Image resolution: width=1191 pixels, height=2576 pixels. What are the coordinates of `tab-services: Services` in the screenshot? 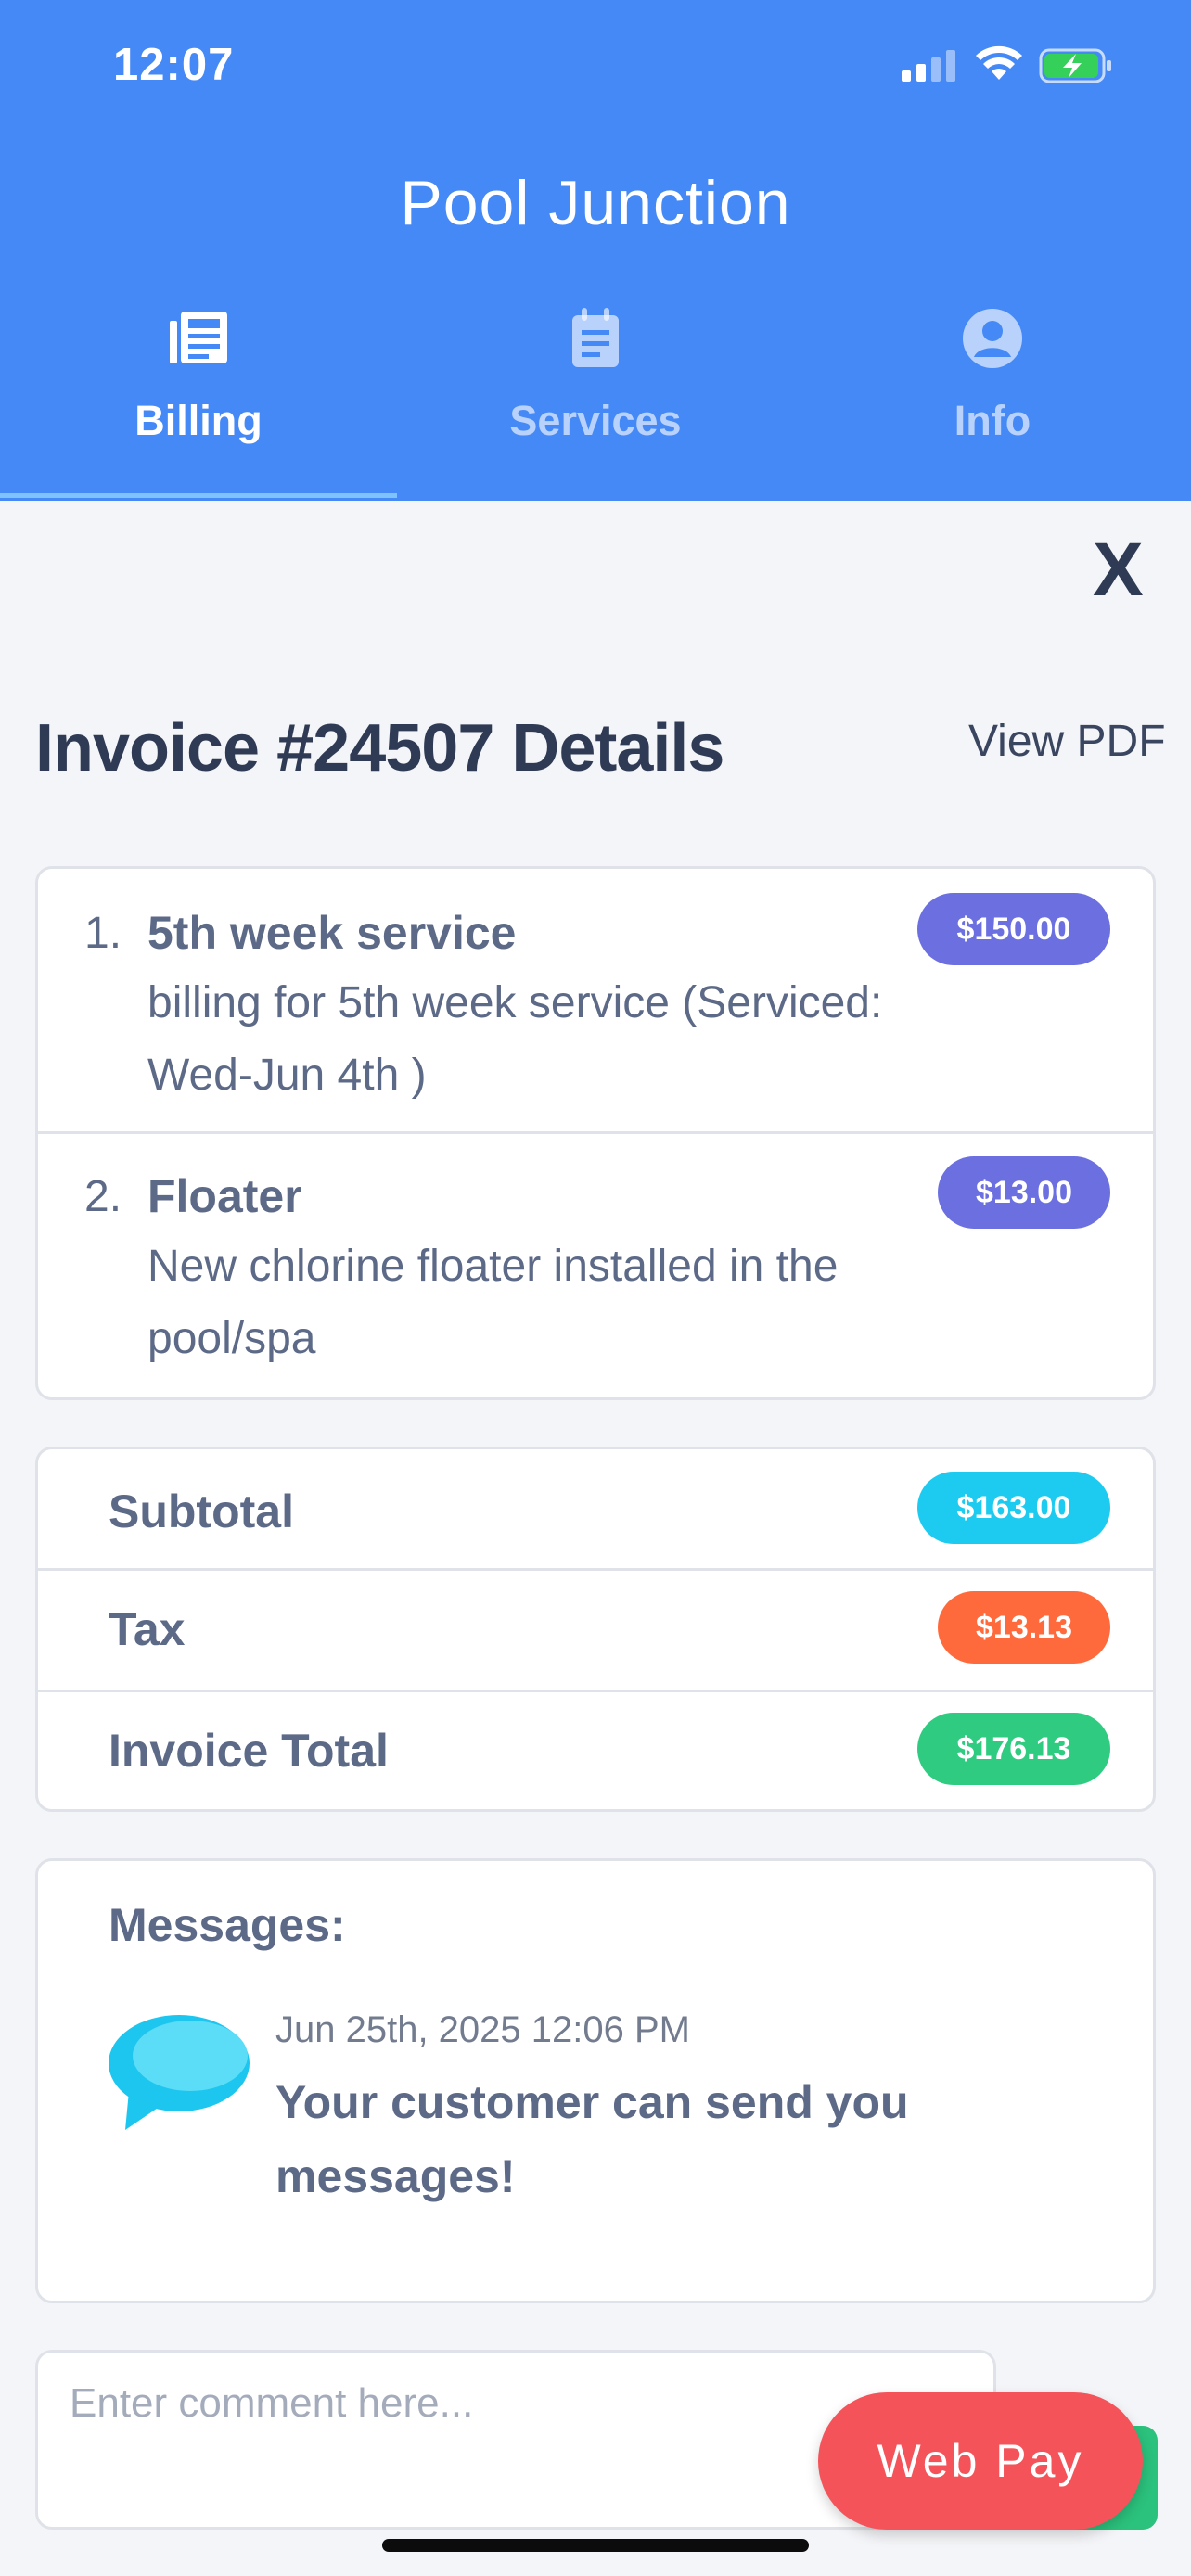 It's located at (595, 401).